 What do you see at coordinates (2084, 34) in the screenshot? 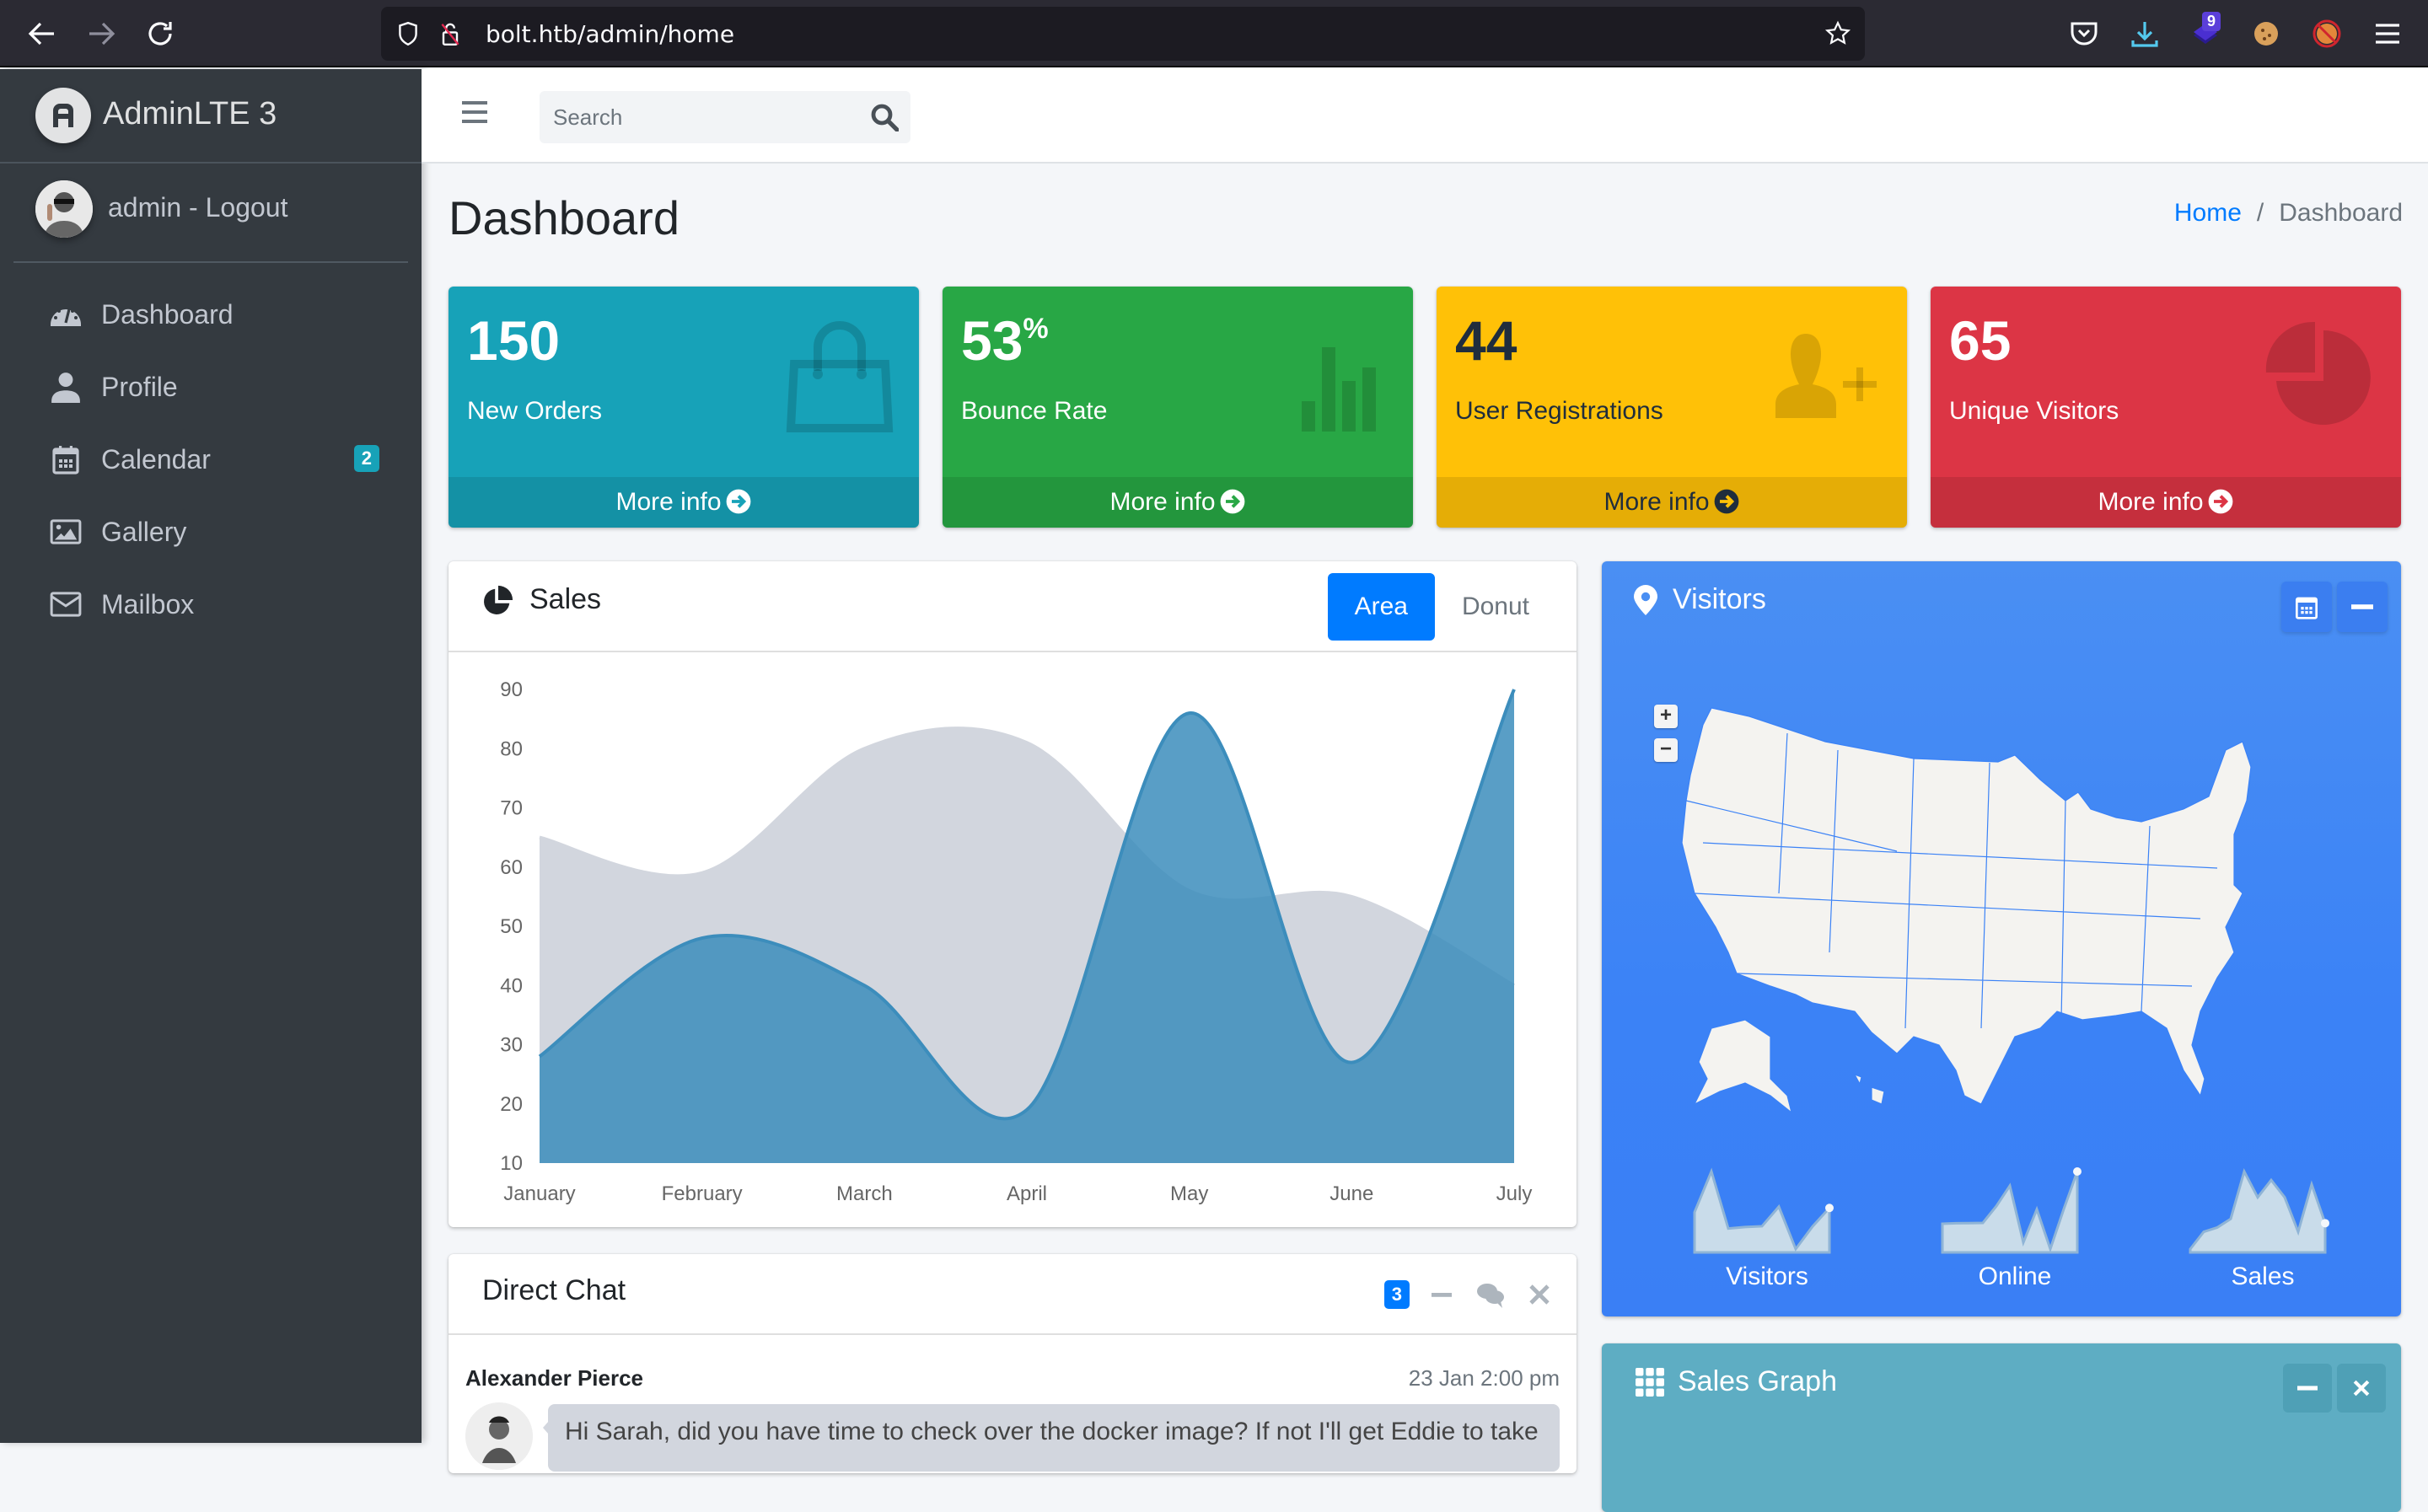
I see `pocket-icon` at bounding box center [2084, 34].